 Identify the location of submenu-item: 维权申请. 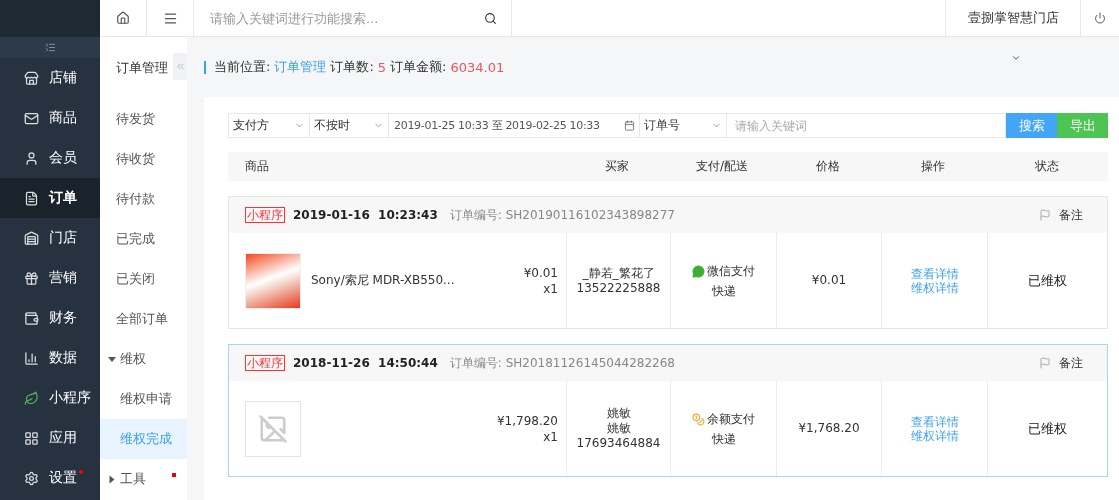
(143, 399).